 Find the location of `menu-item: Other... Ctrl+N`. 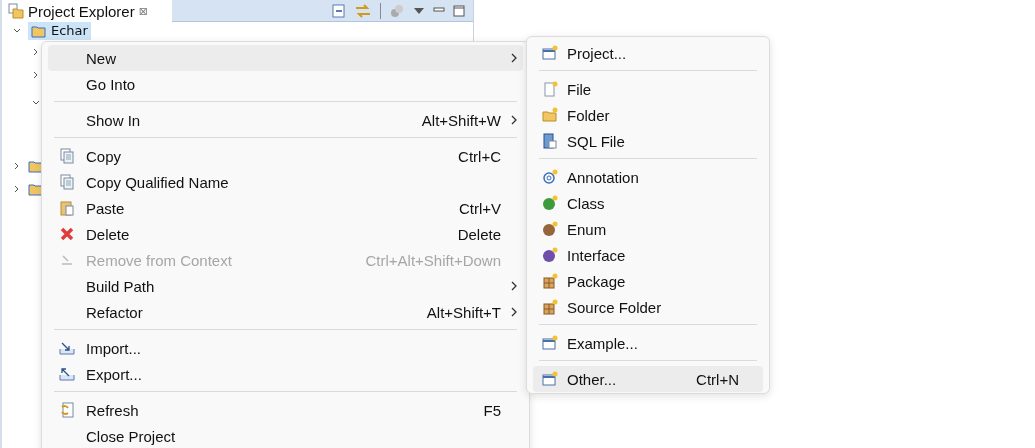

menu-item: Other... Ctrl+N is located at coordinates (648, 379).